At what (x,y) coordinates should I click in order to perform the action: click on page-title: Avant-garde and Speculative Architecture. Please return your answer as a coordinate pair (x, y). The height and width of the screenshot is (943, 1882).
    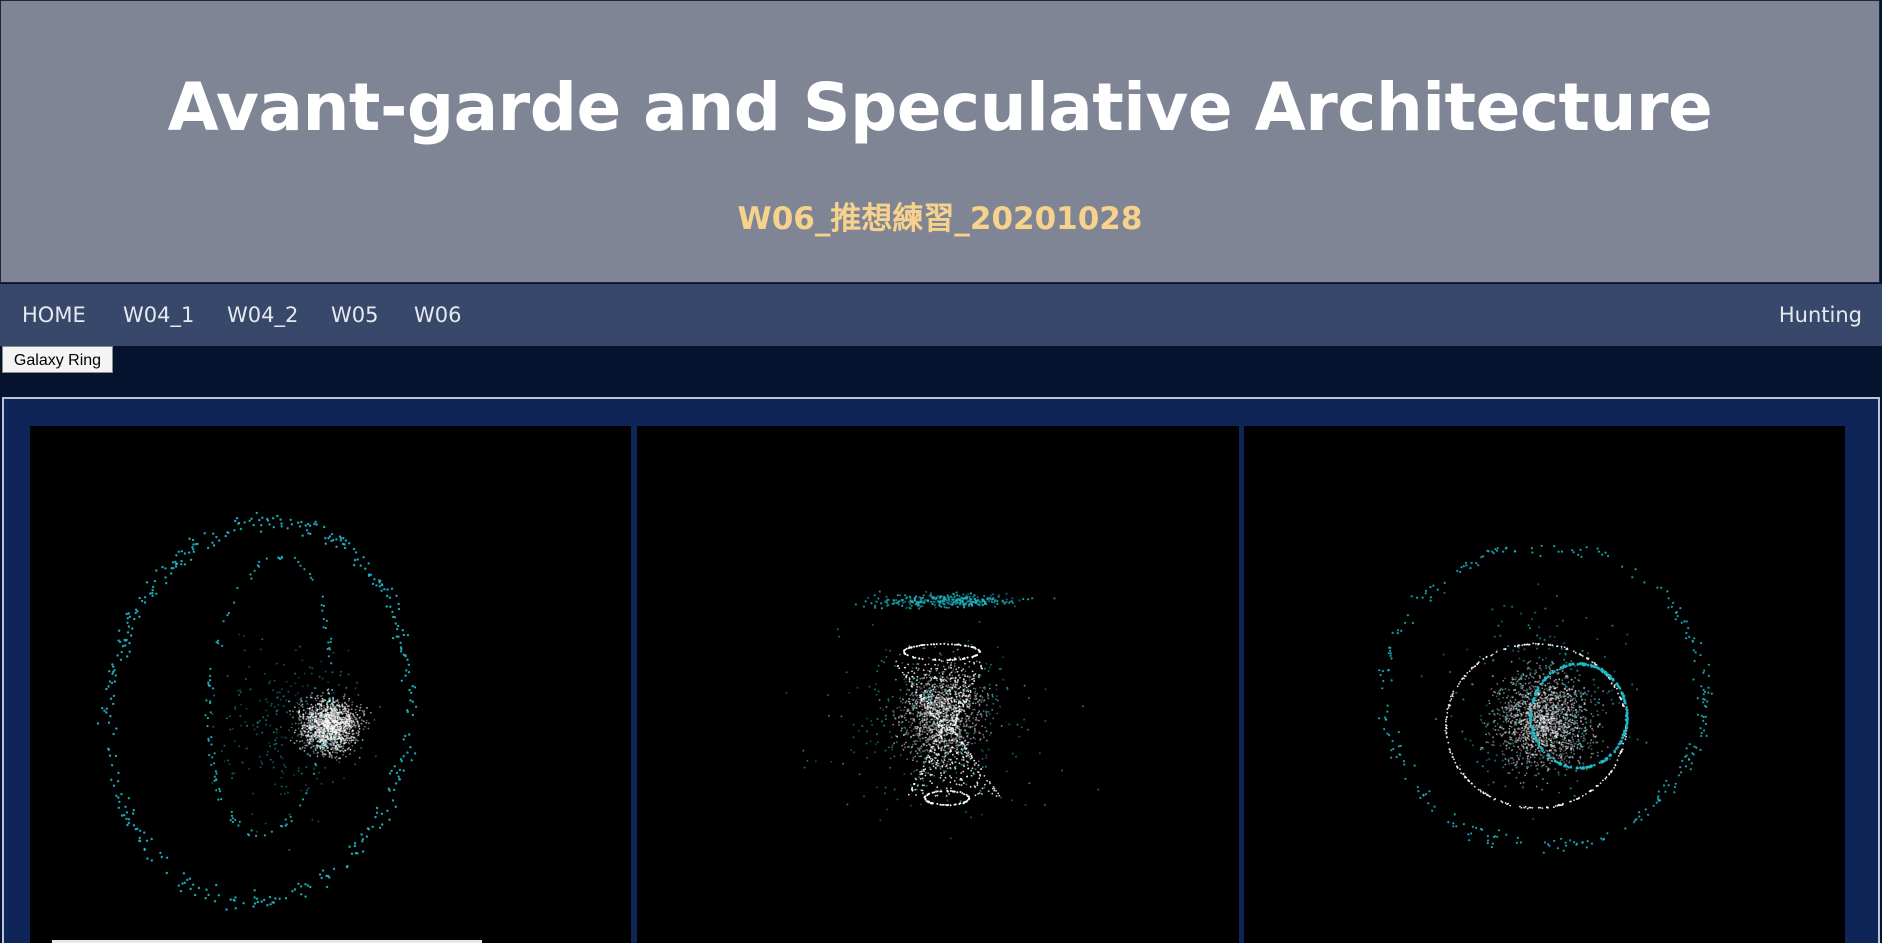
    Looking at the image, I should click on (940, 107).